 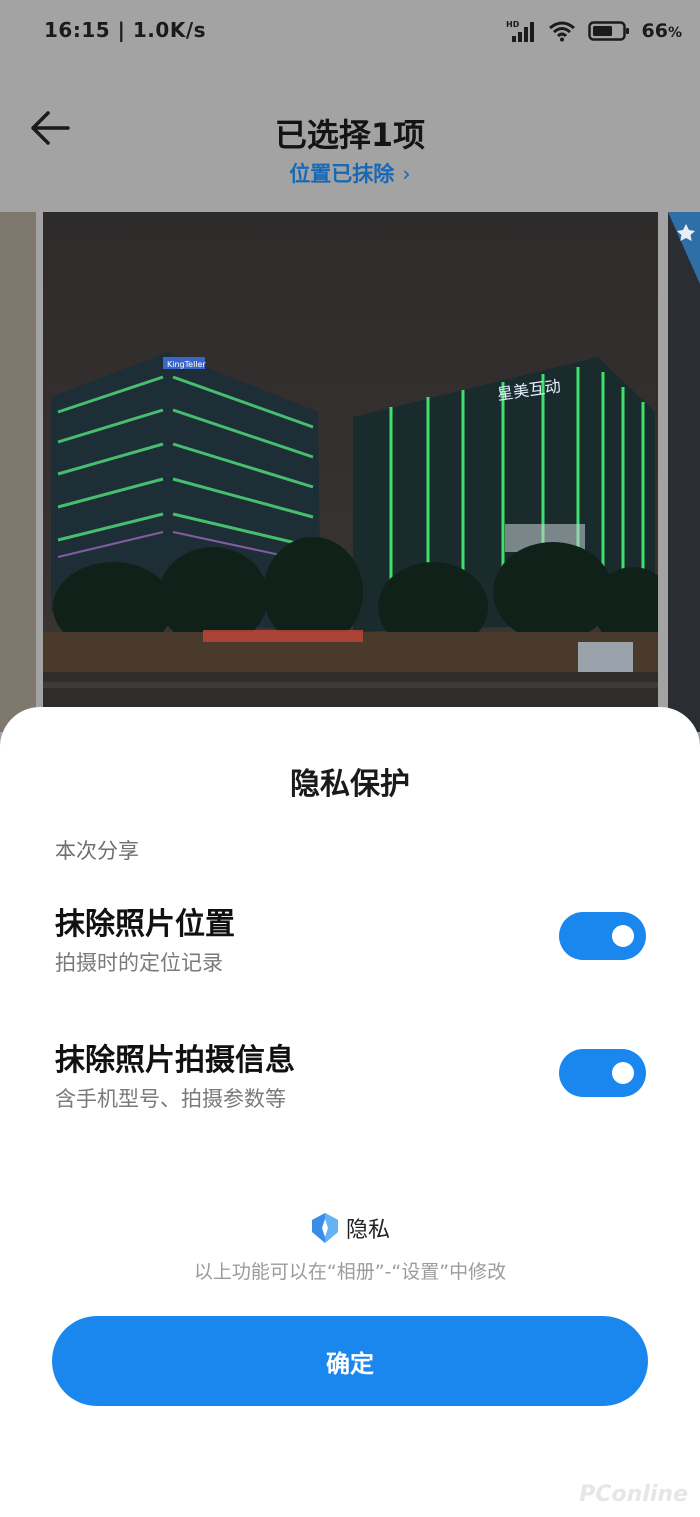 I want to click on watermark-logo: PConline, so click(x=633, y=1494).